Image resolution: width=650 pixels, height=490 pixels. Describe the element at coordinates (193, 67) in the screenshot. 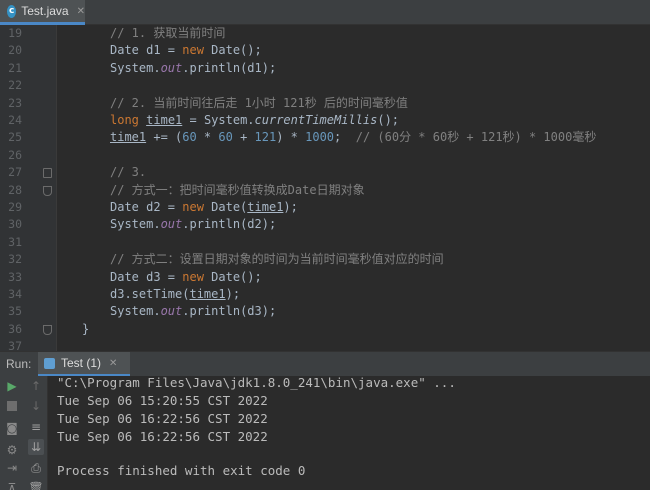

I see `code-text: System.out.println(d1);` at that location.